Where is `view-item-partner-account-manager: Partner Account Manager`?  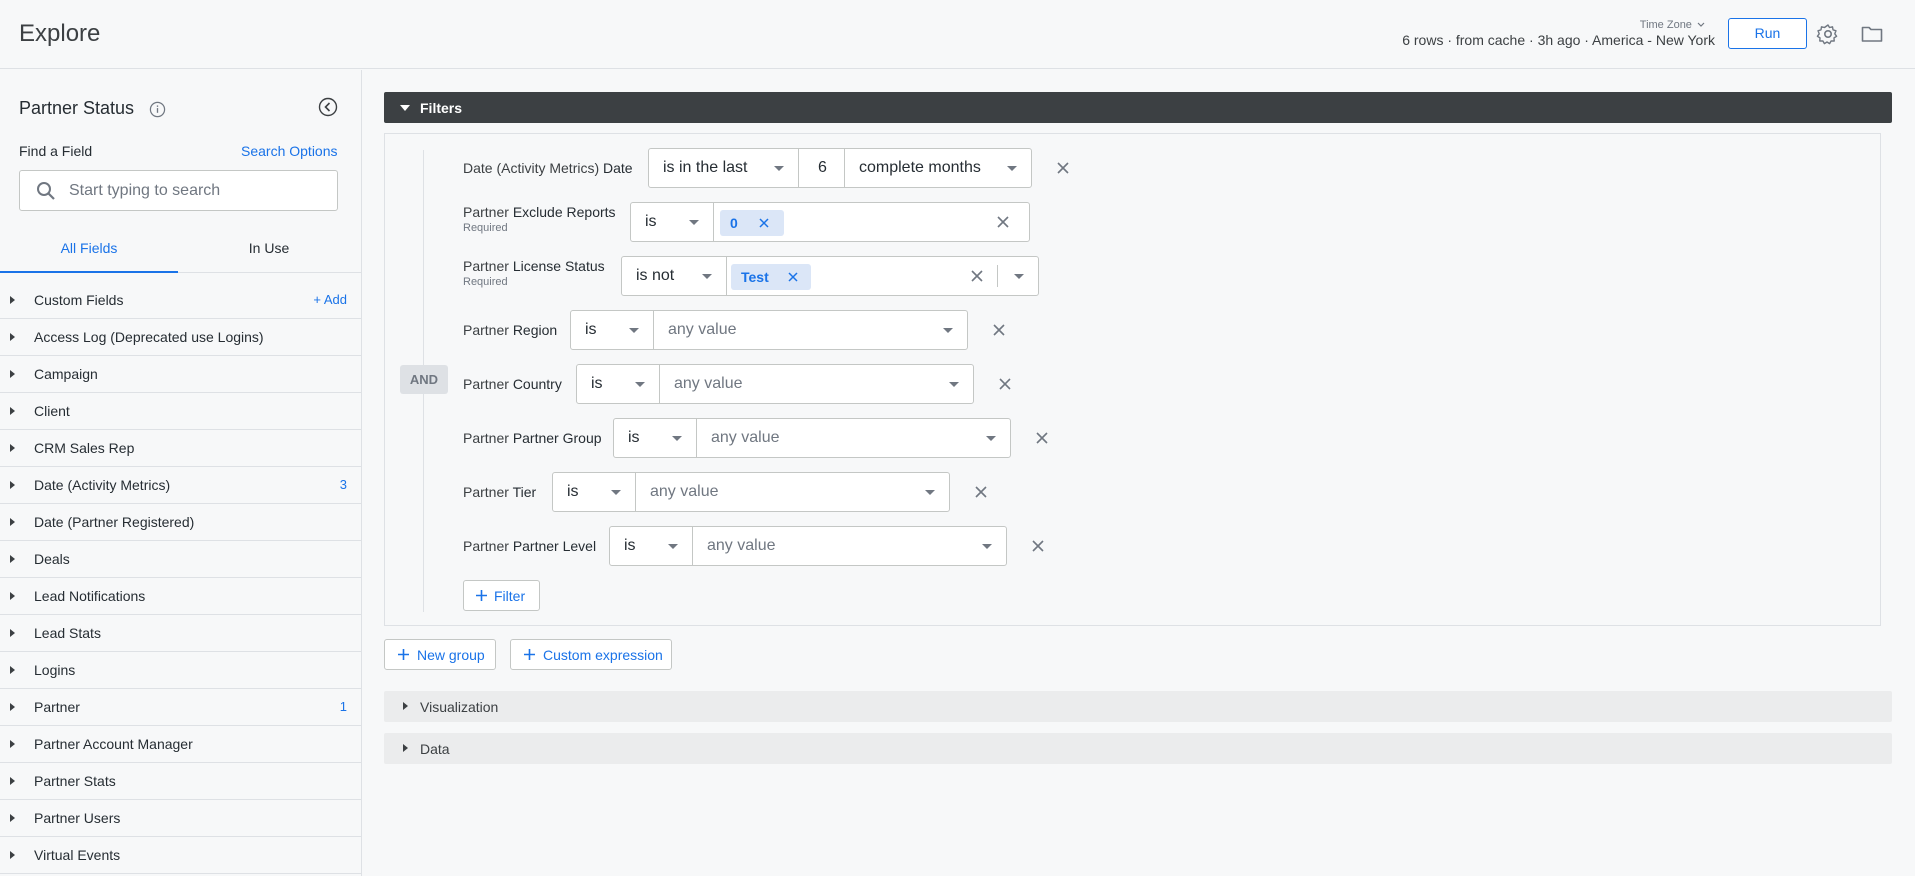 view-item-partner-account-manager: Partner Account Manager is located at coordinates (180, 744).